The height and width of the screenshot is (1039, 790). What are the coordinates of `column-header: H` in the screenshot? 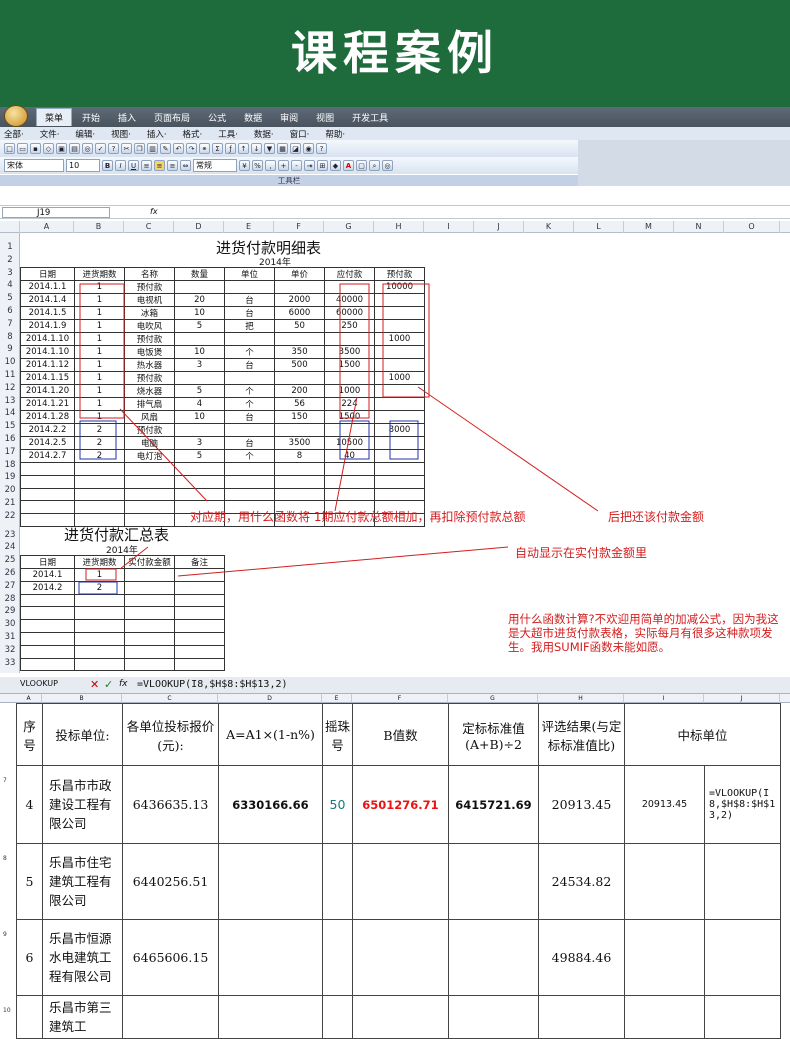 It's located at (581, 698).